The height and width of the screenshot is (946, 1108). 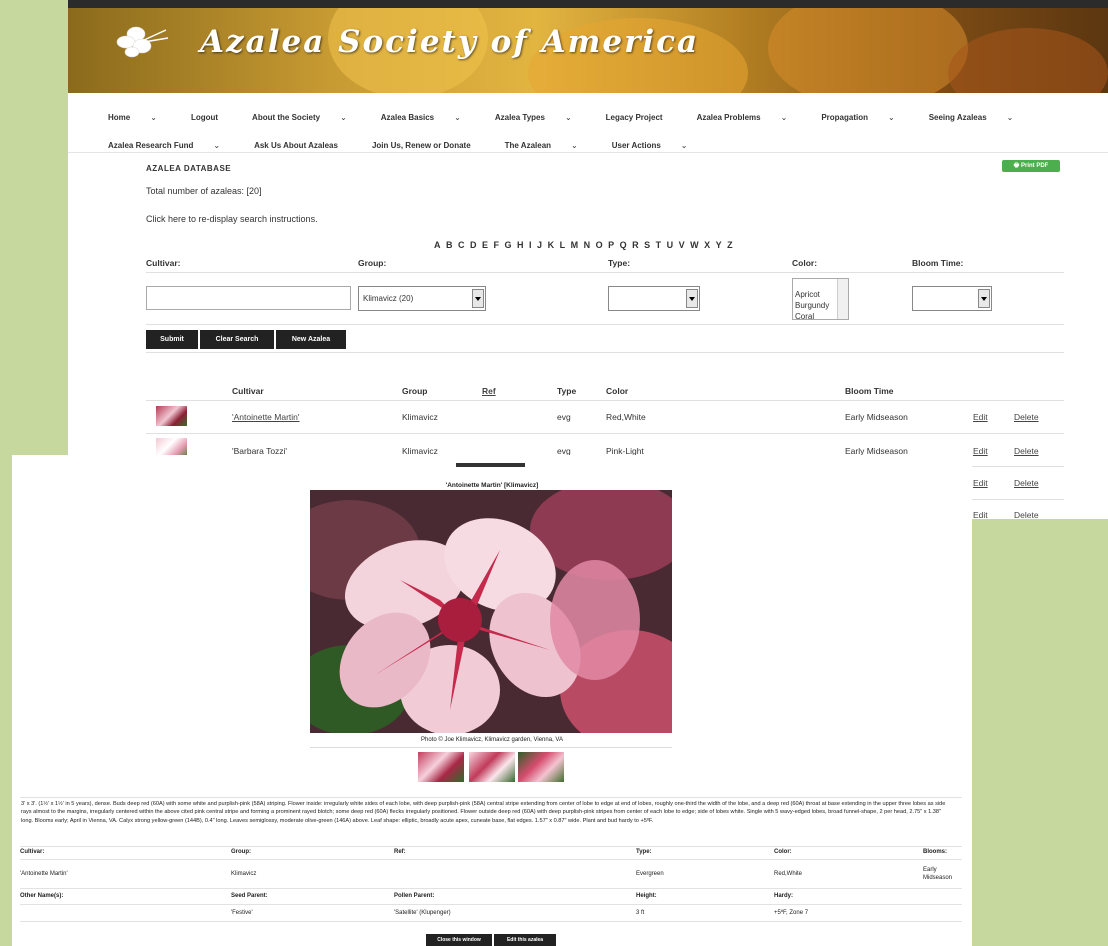 I want to click on color-listbox: Apricot Burgundy Coral, so click(x=820, y=299).